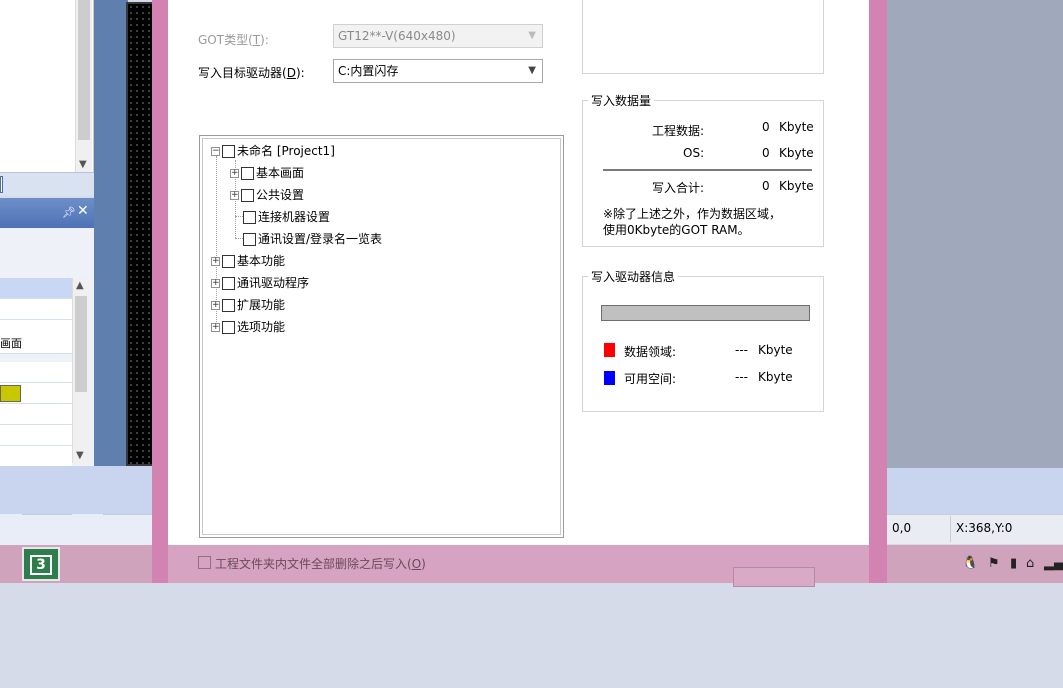  Describe the element at coordinates (10, 393) in the screenshot. I see `color-swatch` at that location.